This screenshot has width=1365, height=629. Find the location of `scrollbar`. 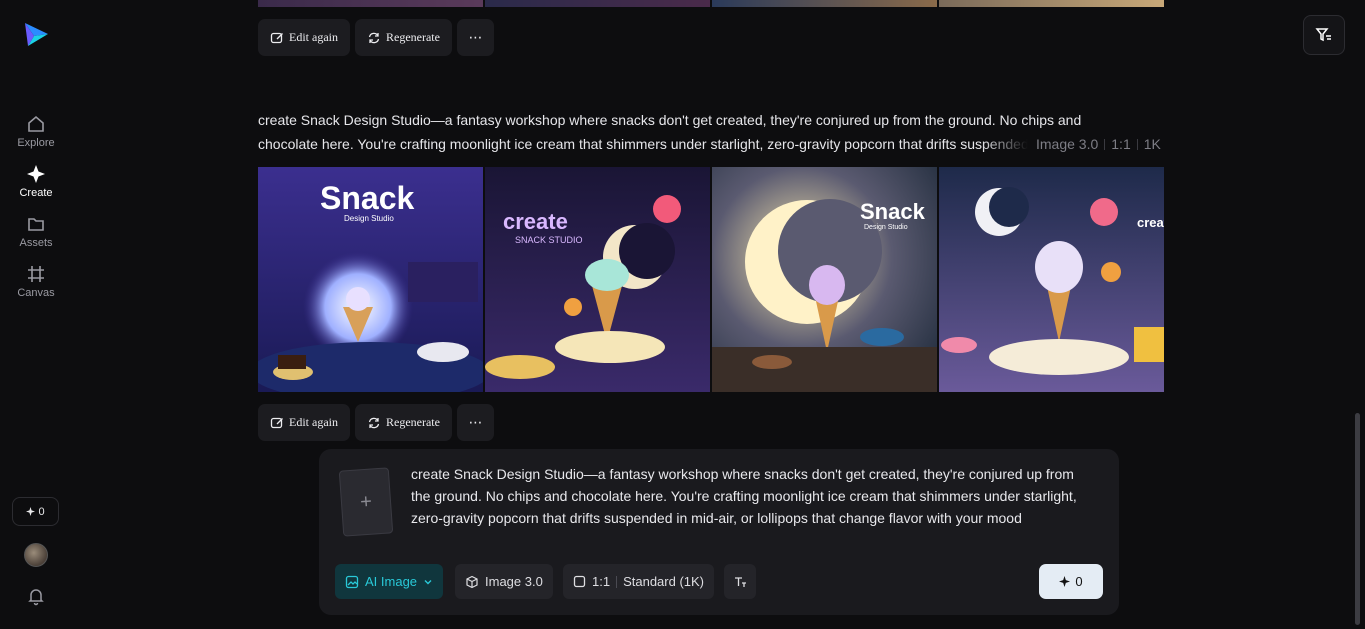

scrollbar is located at coordinates (1357, 519).